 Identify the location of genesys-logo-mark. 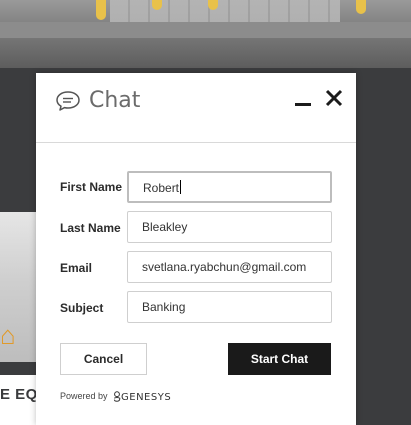
(117, 396).